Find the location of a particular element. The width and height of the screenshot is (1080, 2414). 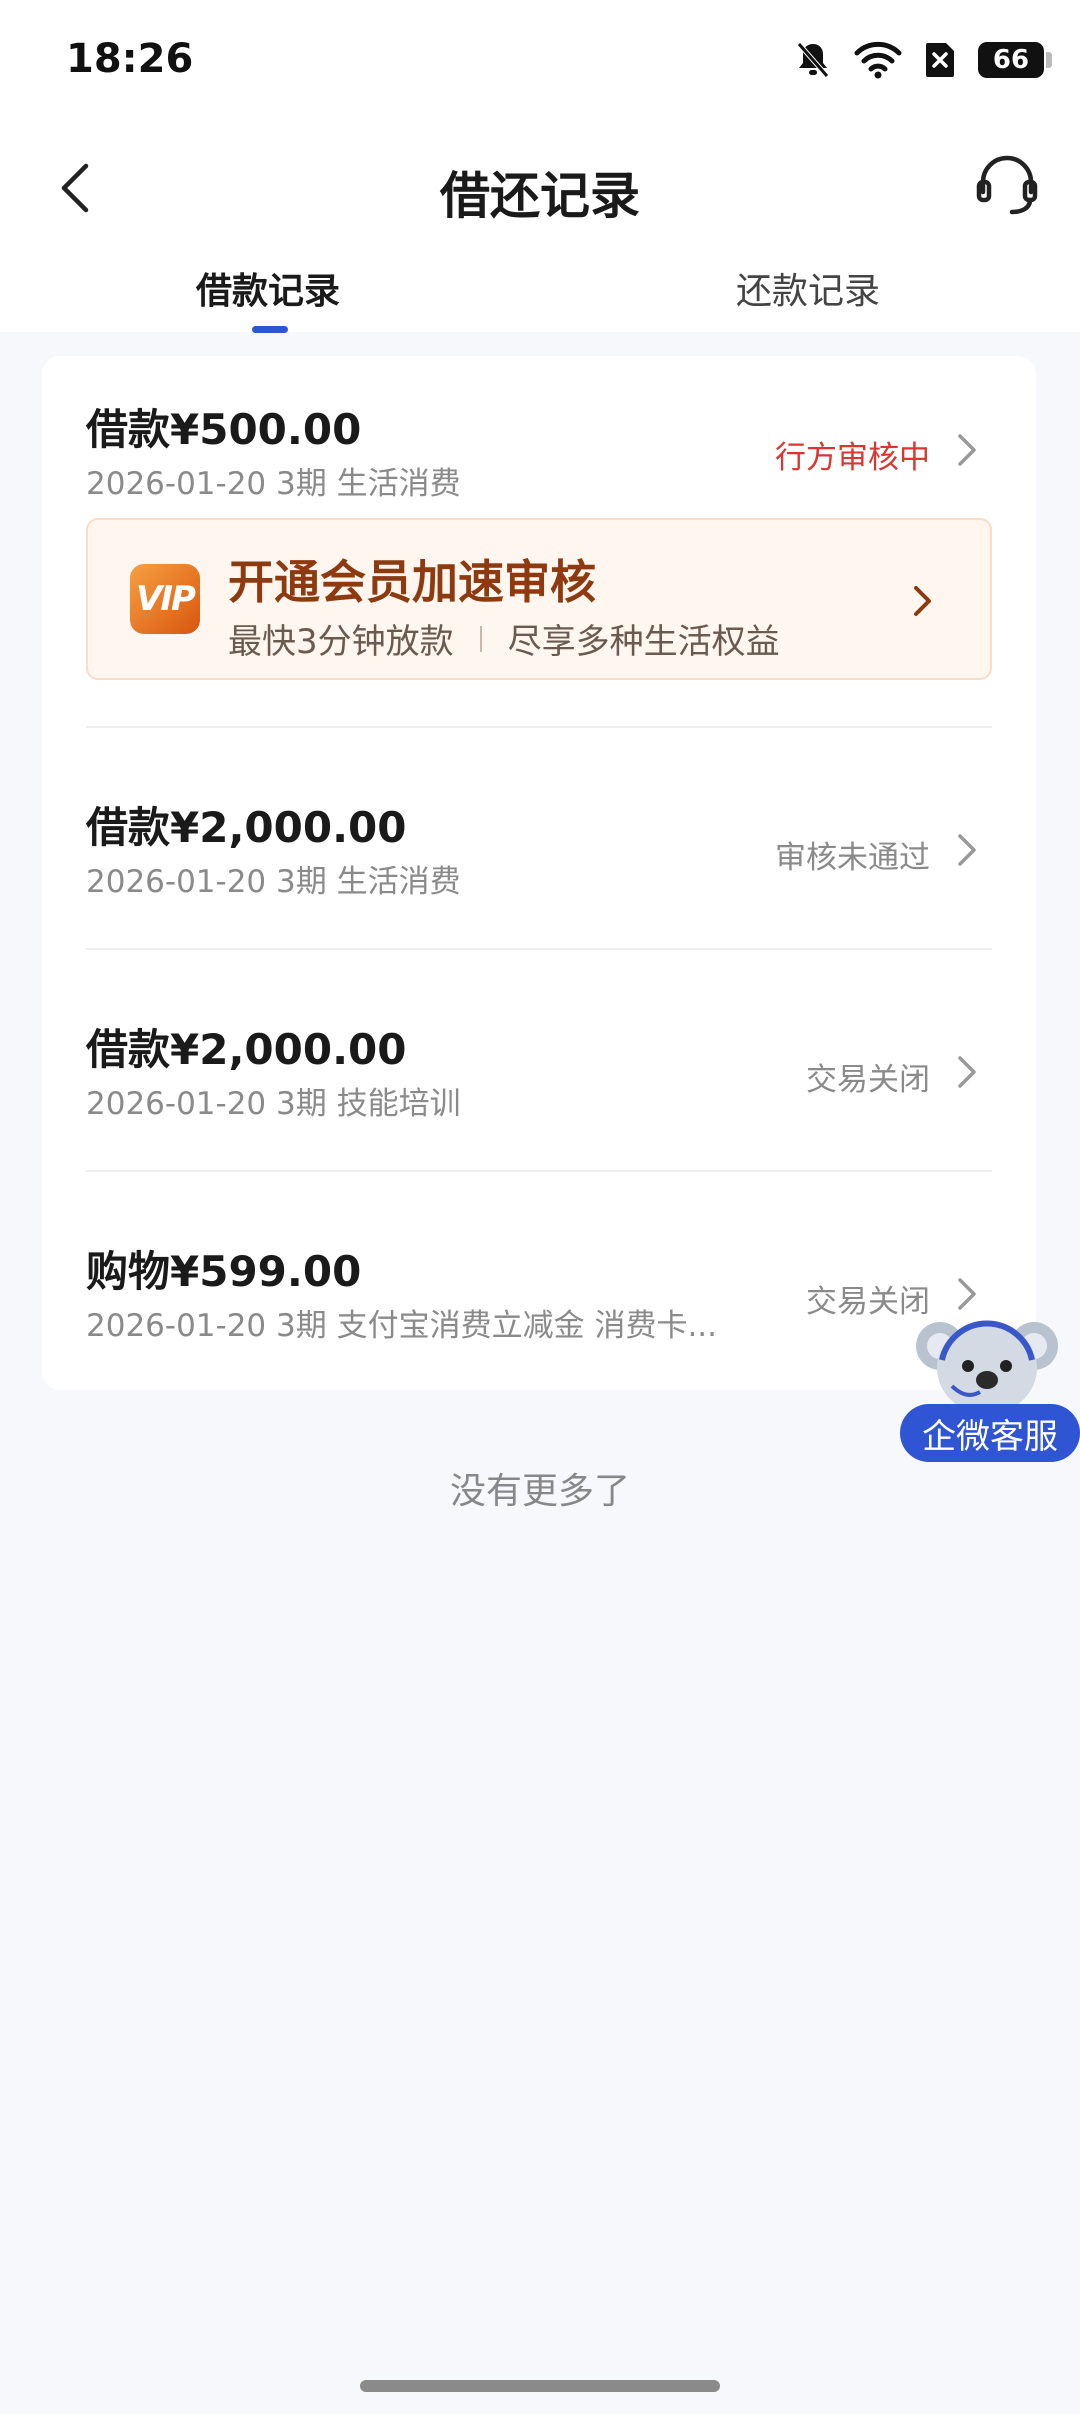

wecom-service-button: 企微客服 is located at coordinates (990, 1433).